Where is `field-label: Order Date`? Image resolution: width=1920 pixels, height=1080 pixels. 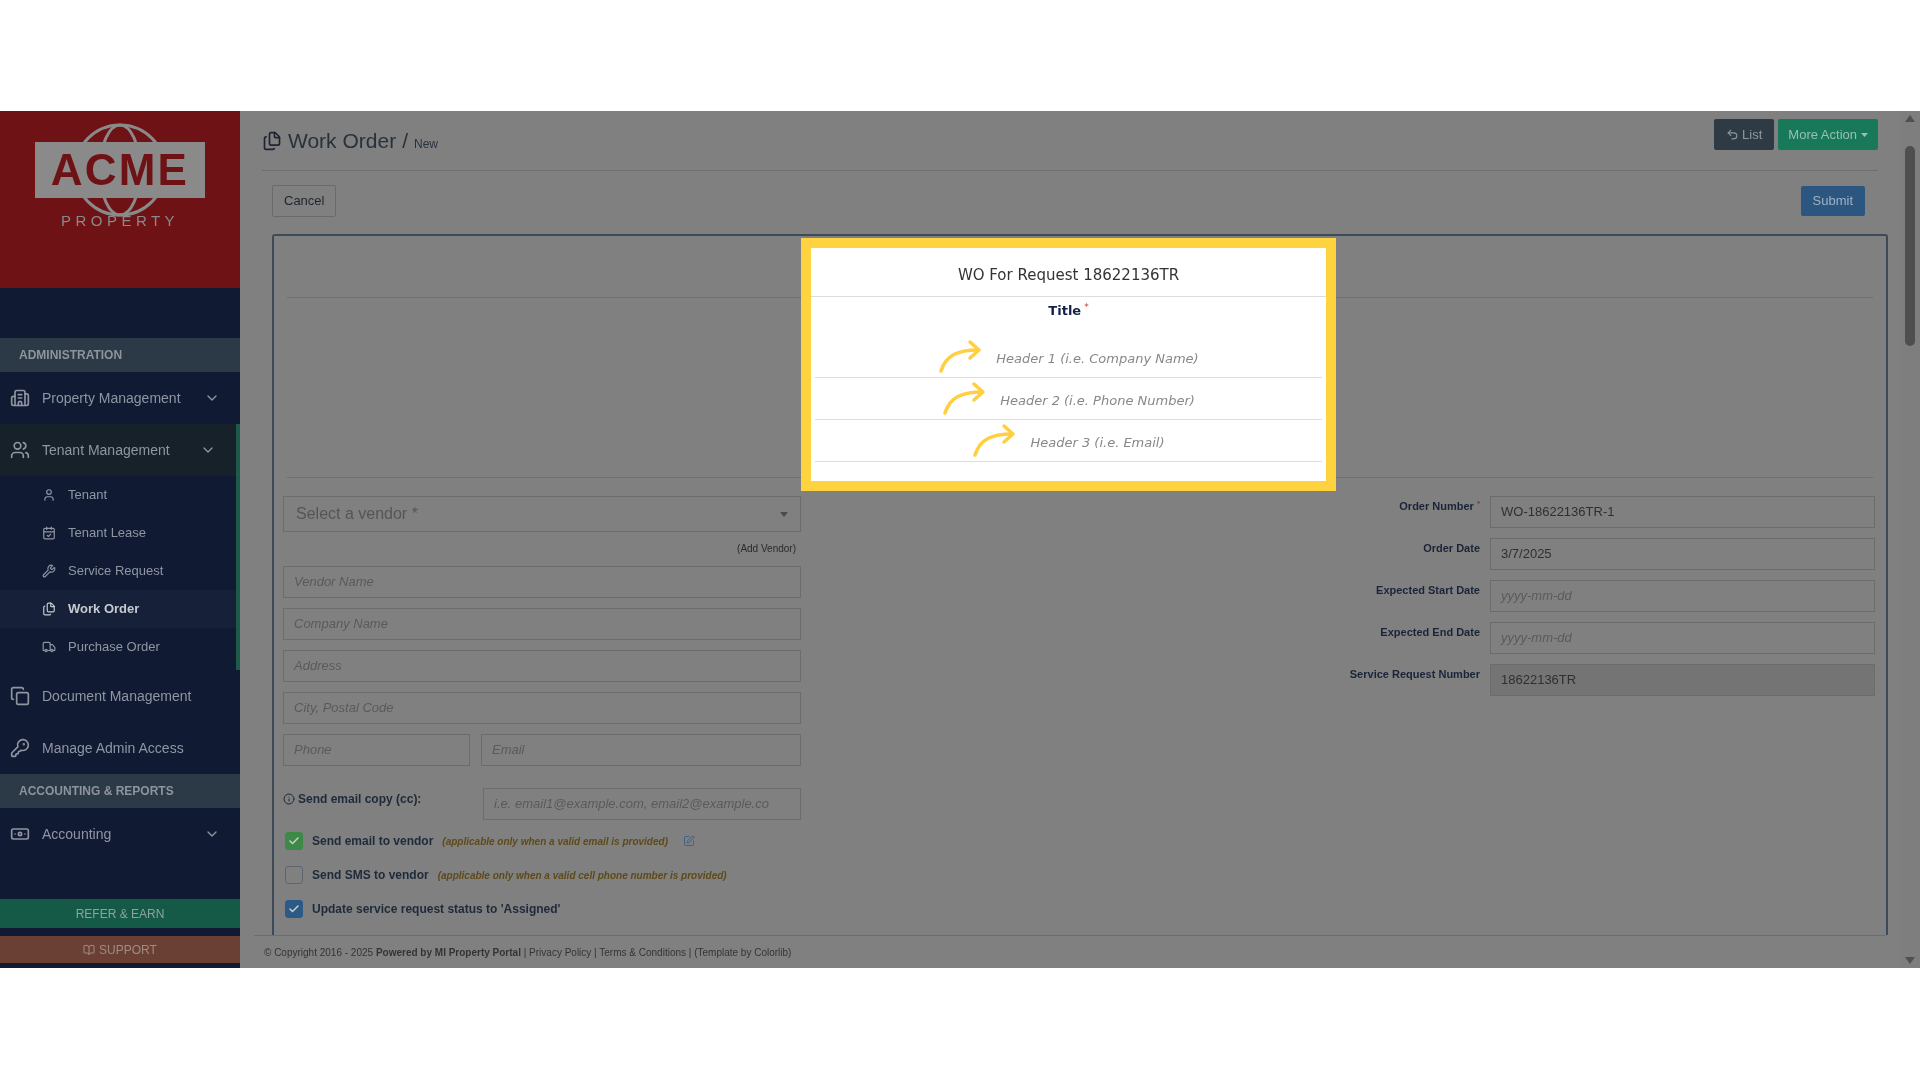
field-label: Order Date is located at coordinates (1451, 548).